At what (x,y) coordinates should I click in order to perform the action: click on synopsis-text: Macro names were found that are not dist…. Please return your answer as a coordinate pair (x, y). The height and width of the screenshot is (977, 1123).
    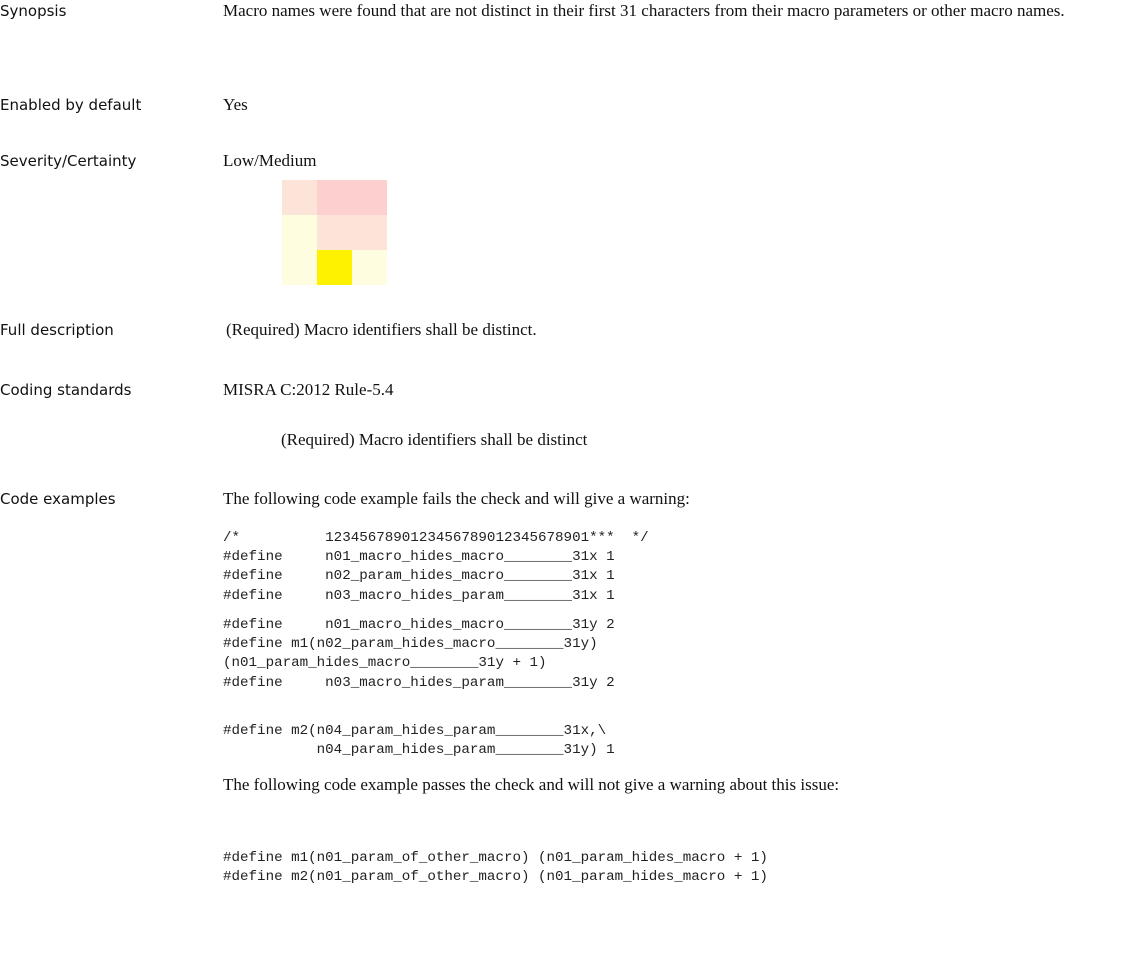
    Looking at the image, I should click on (644, 10).